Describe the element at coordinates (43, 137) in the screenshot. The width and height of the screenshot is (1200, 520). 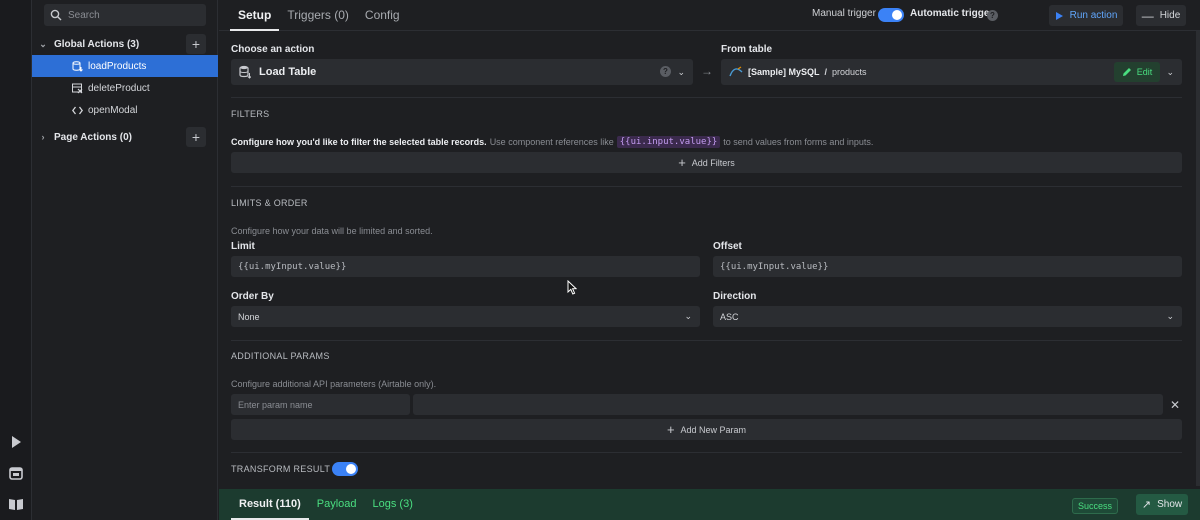
I see `chevron-right-icon: ›` at that location.